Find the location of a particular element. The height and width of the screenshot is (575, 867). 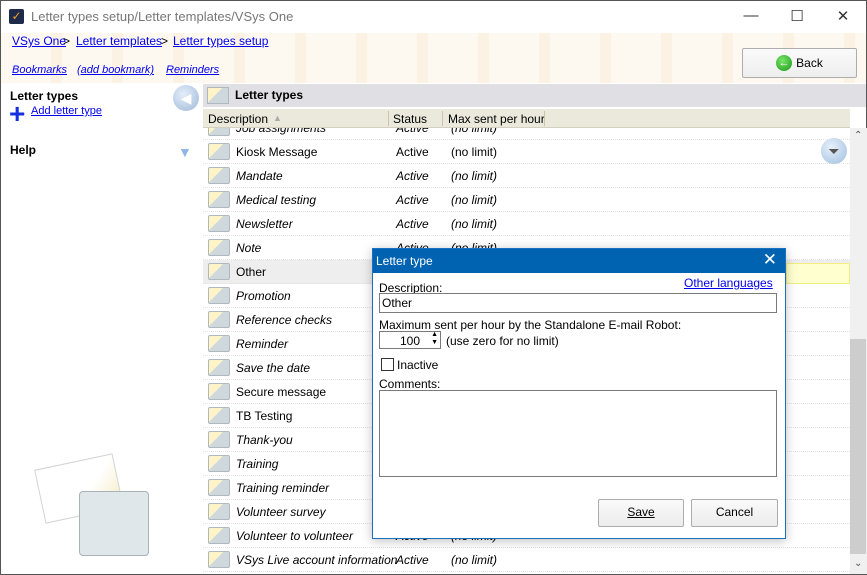

app-logo-icon: ✓ is located at coordinates (16, 16).